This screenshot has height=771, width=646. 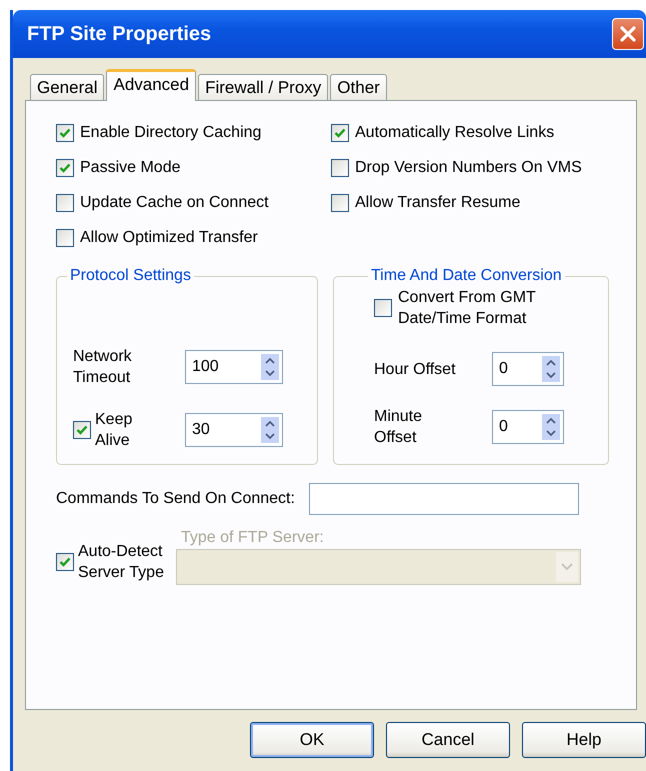 What do you see at coordinates (130, 167) in the screenshot?
I see `checkbox-label: Passive Mode` at bounding box center [130, 167].